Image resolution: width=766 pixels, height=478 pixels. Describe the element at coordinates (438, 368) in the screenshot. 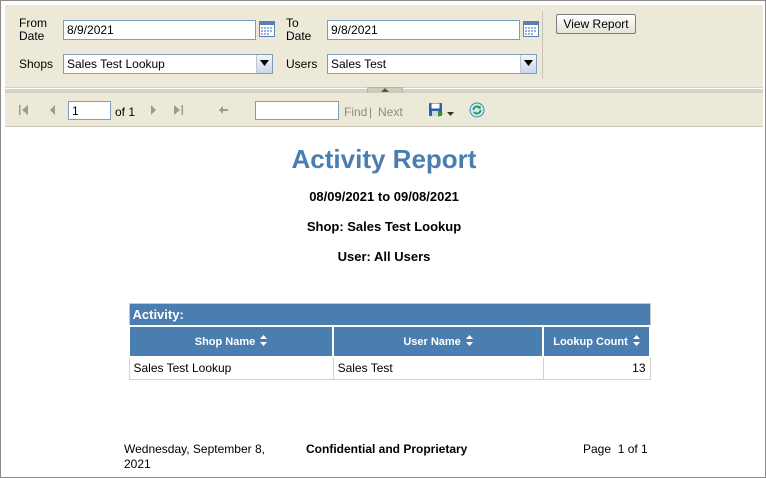

I see `cell-user-name: Sales Test` at that location.